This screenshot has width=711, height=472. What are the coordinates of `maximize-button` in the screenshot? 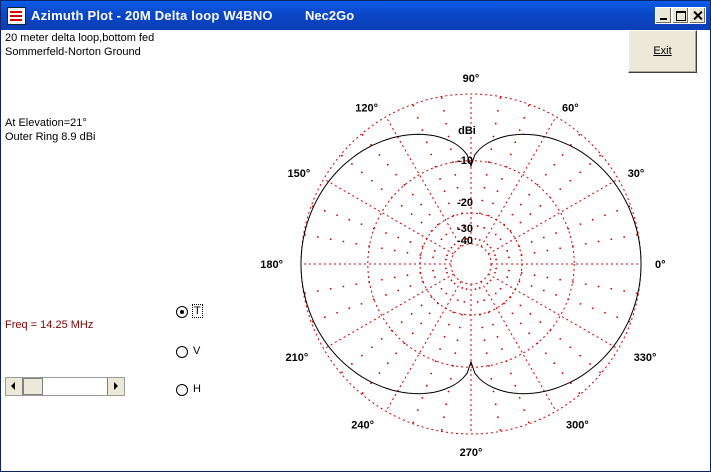 It's located at (680, 15).